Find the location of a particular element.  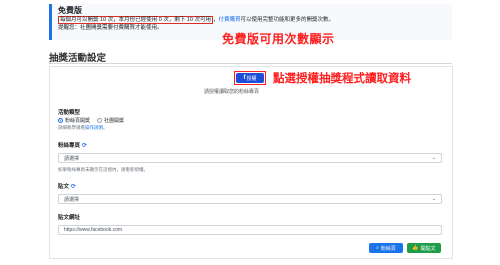

post-label: 貼文 is located at coordinates (64, 187).